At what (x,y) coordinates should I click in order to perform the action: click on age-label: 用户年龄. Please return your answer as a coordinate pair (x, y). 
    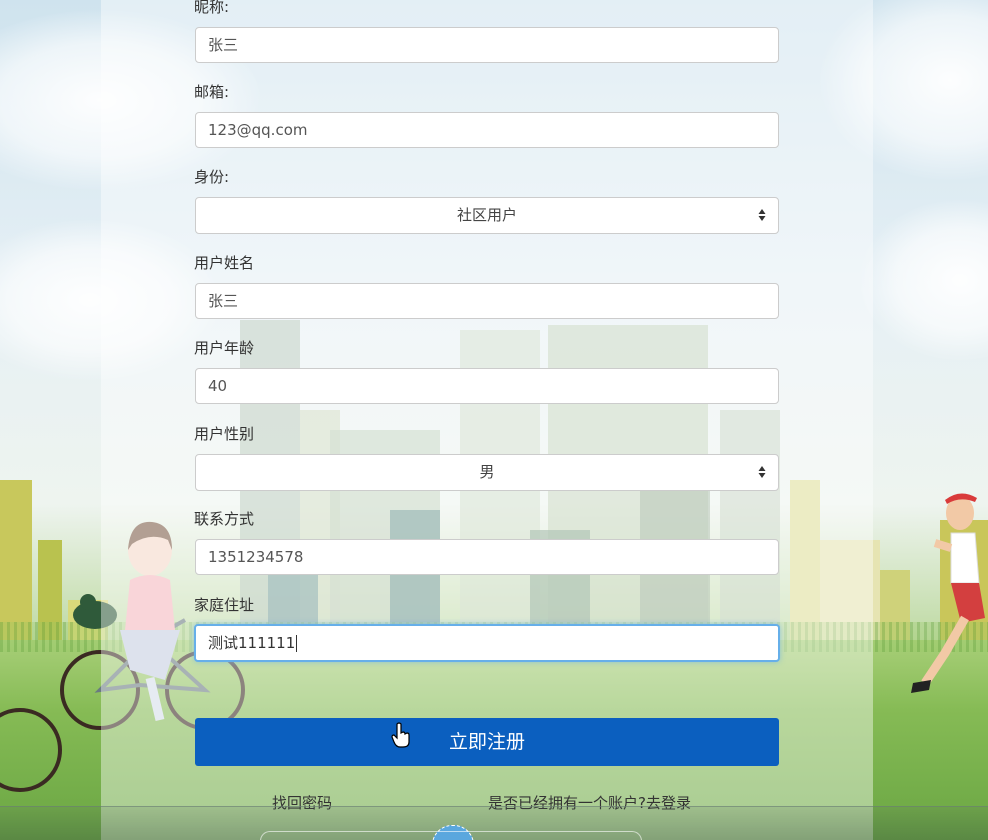
    Looking at the image, I should click on (224, 348).